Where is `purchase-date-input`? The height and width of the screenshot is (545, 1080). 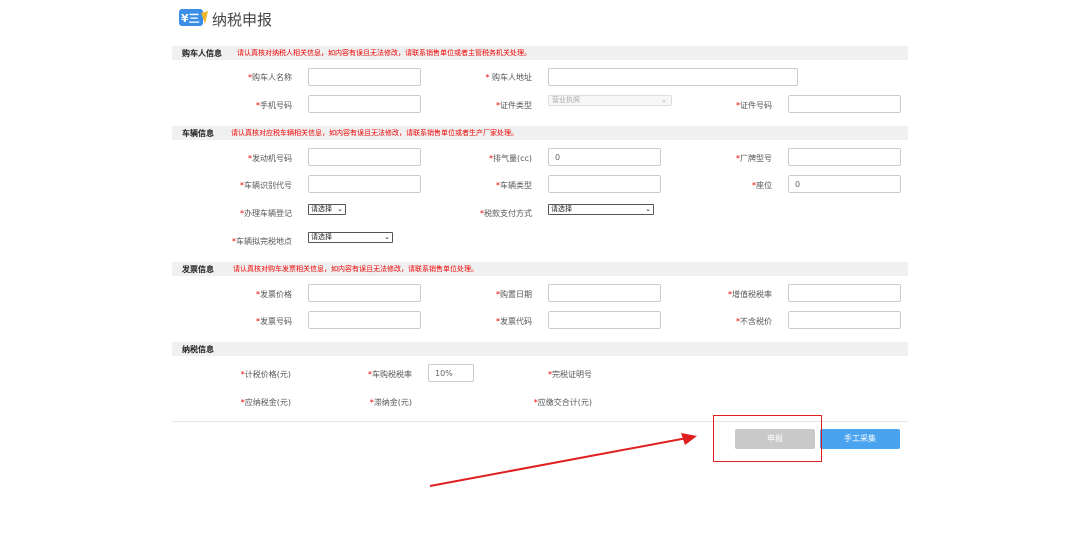 purchase-date-input is located at coordinates (604, 293).